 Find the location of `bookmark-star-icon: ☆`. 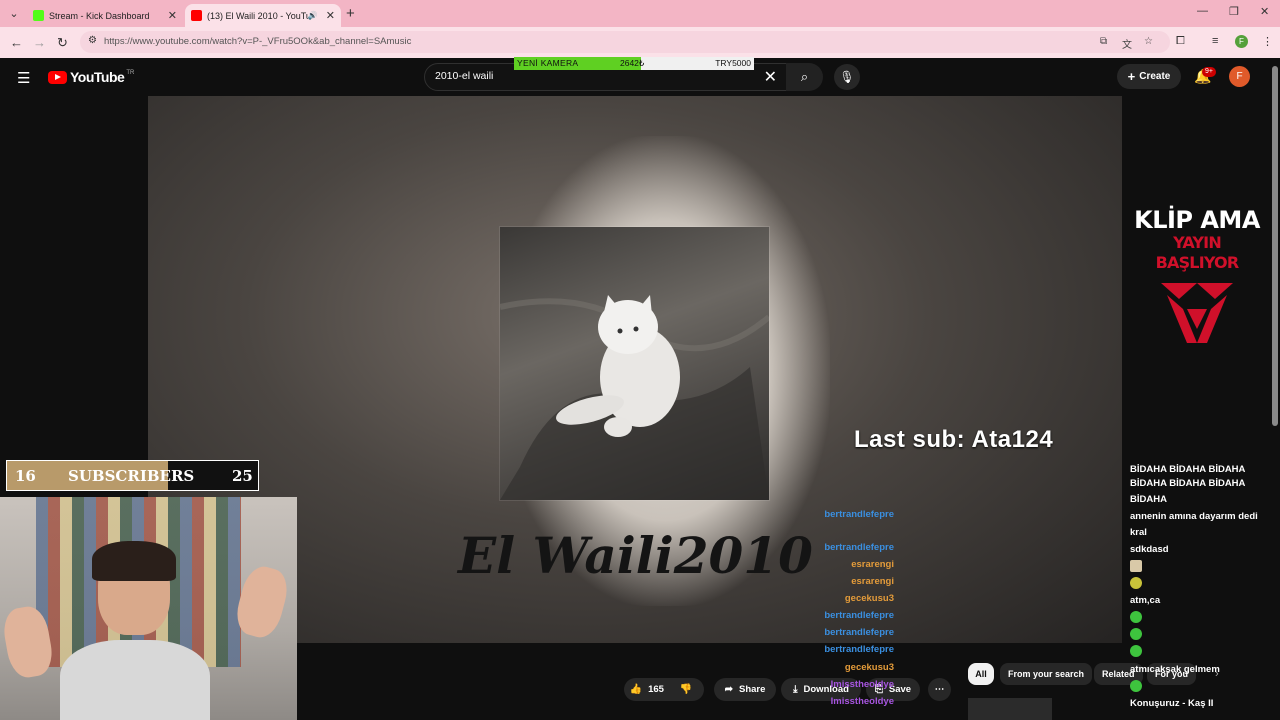

bookmark-star-icon: ☆ is located at coordinates (1148, 41).